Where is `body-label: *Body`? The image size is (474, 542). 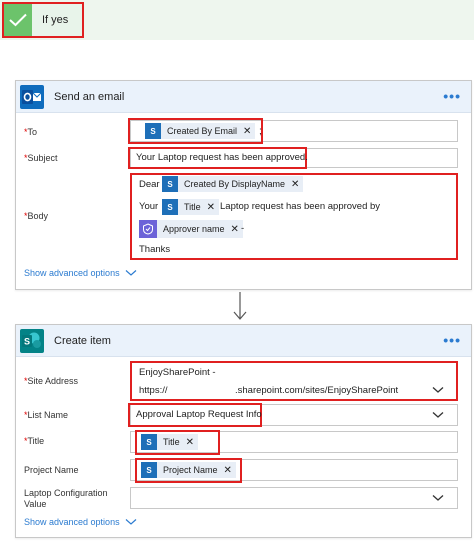 body-label: *Body is located at coordinates (36, 216).